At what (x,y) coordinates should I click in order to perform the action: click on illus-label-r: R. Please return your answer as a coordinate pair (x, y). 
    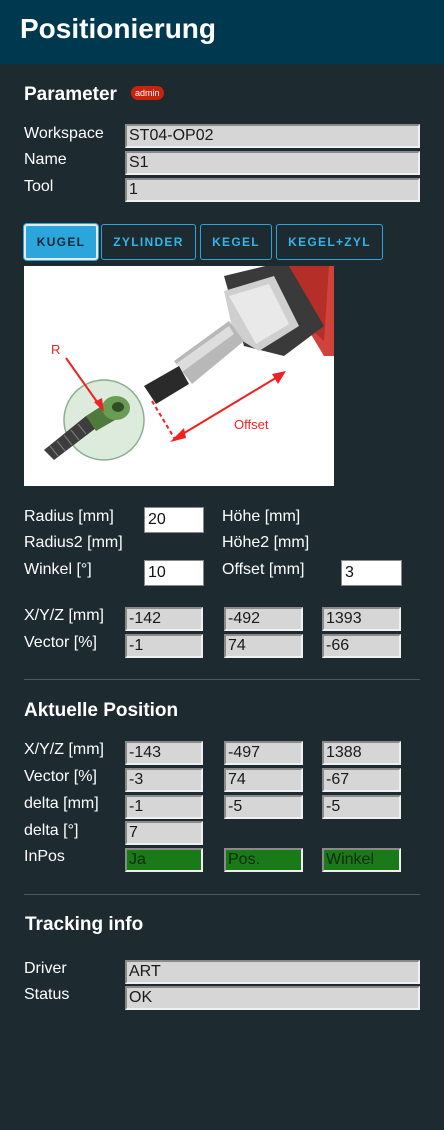
    Looking at the image, I should click on (55, 349).